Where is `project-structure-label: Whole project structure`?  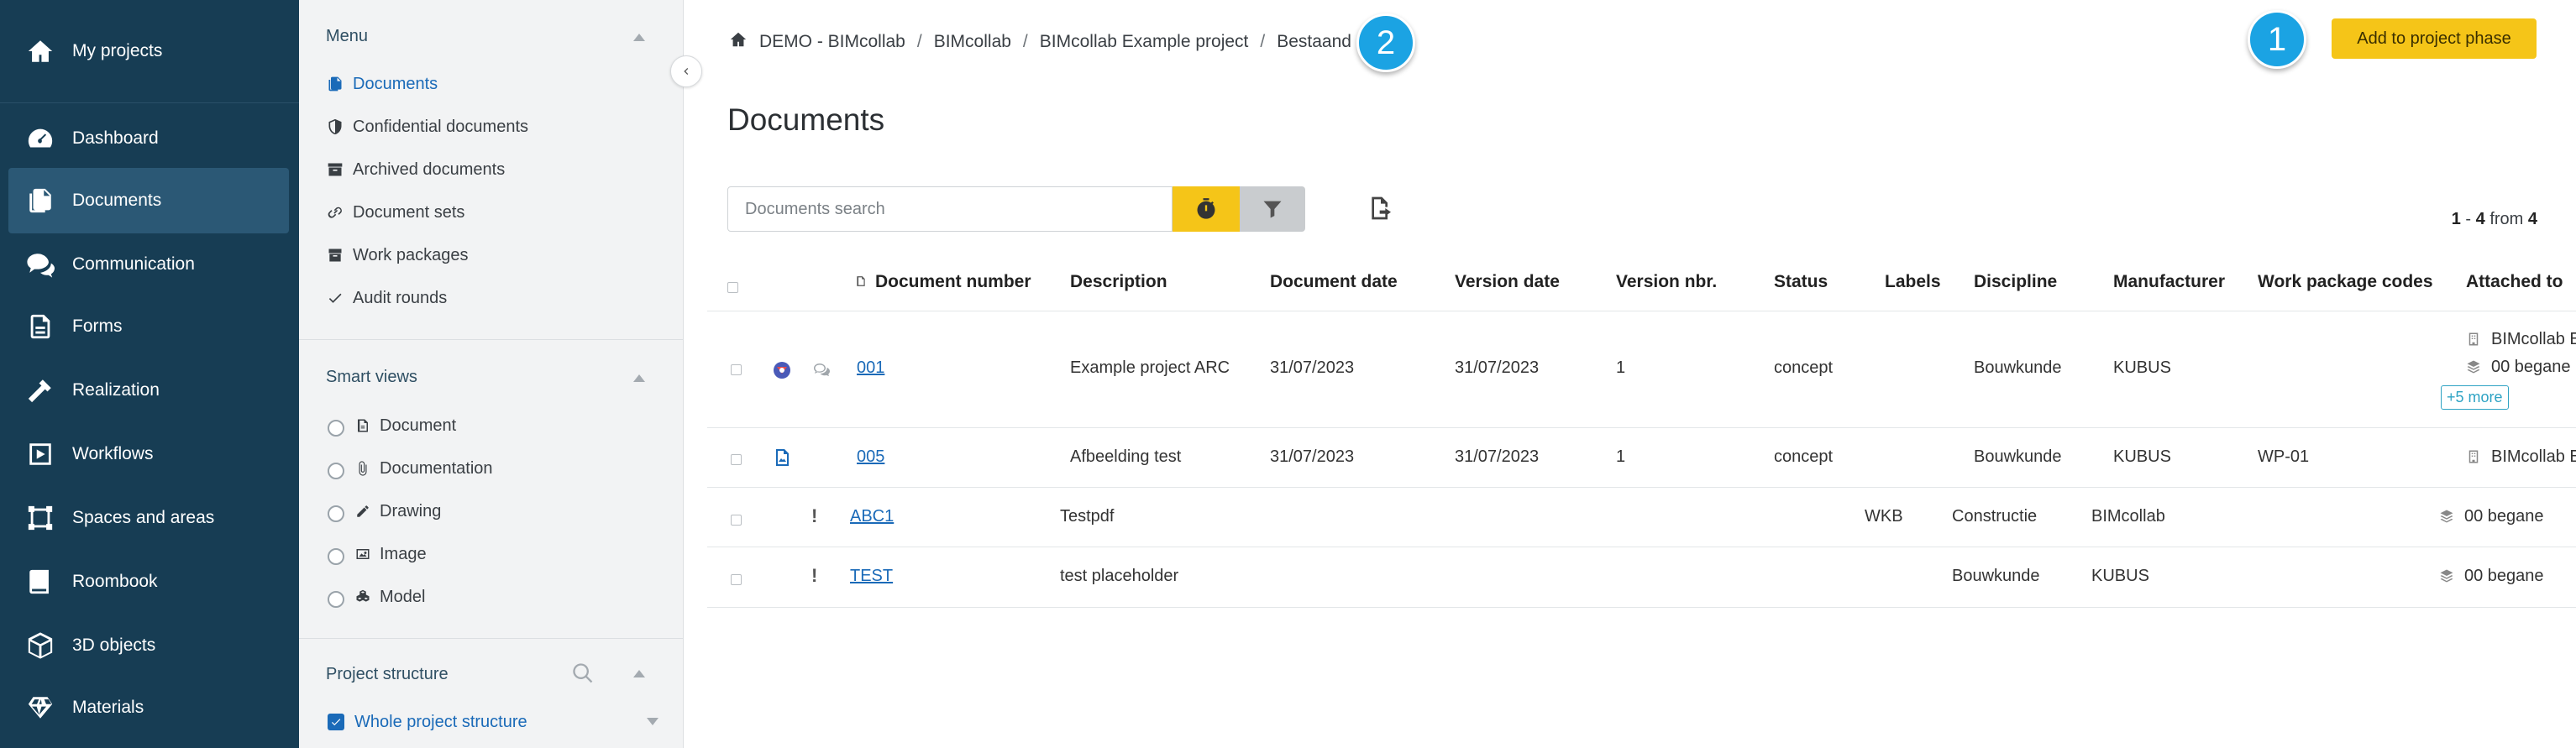
project-structure-label: Whole project structure is located at coordinates (440, 721).